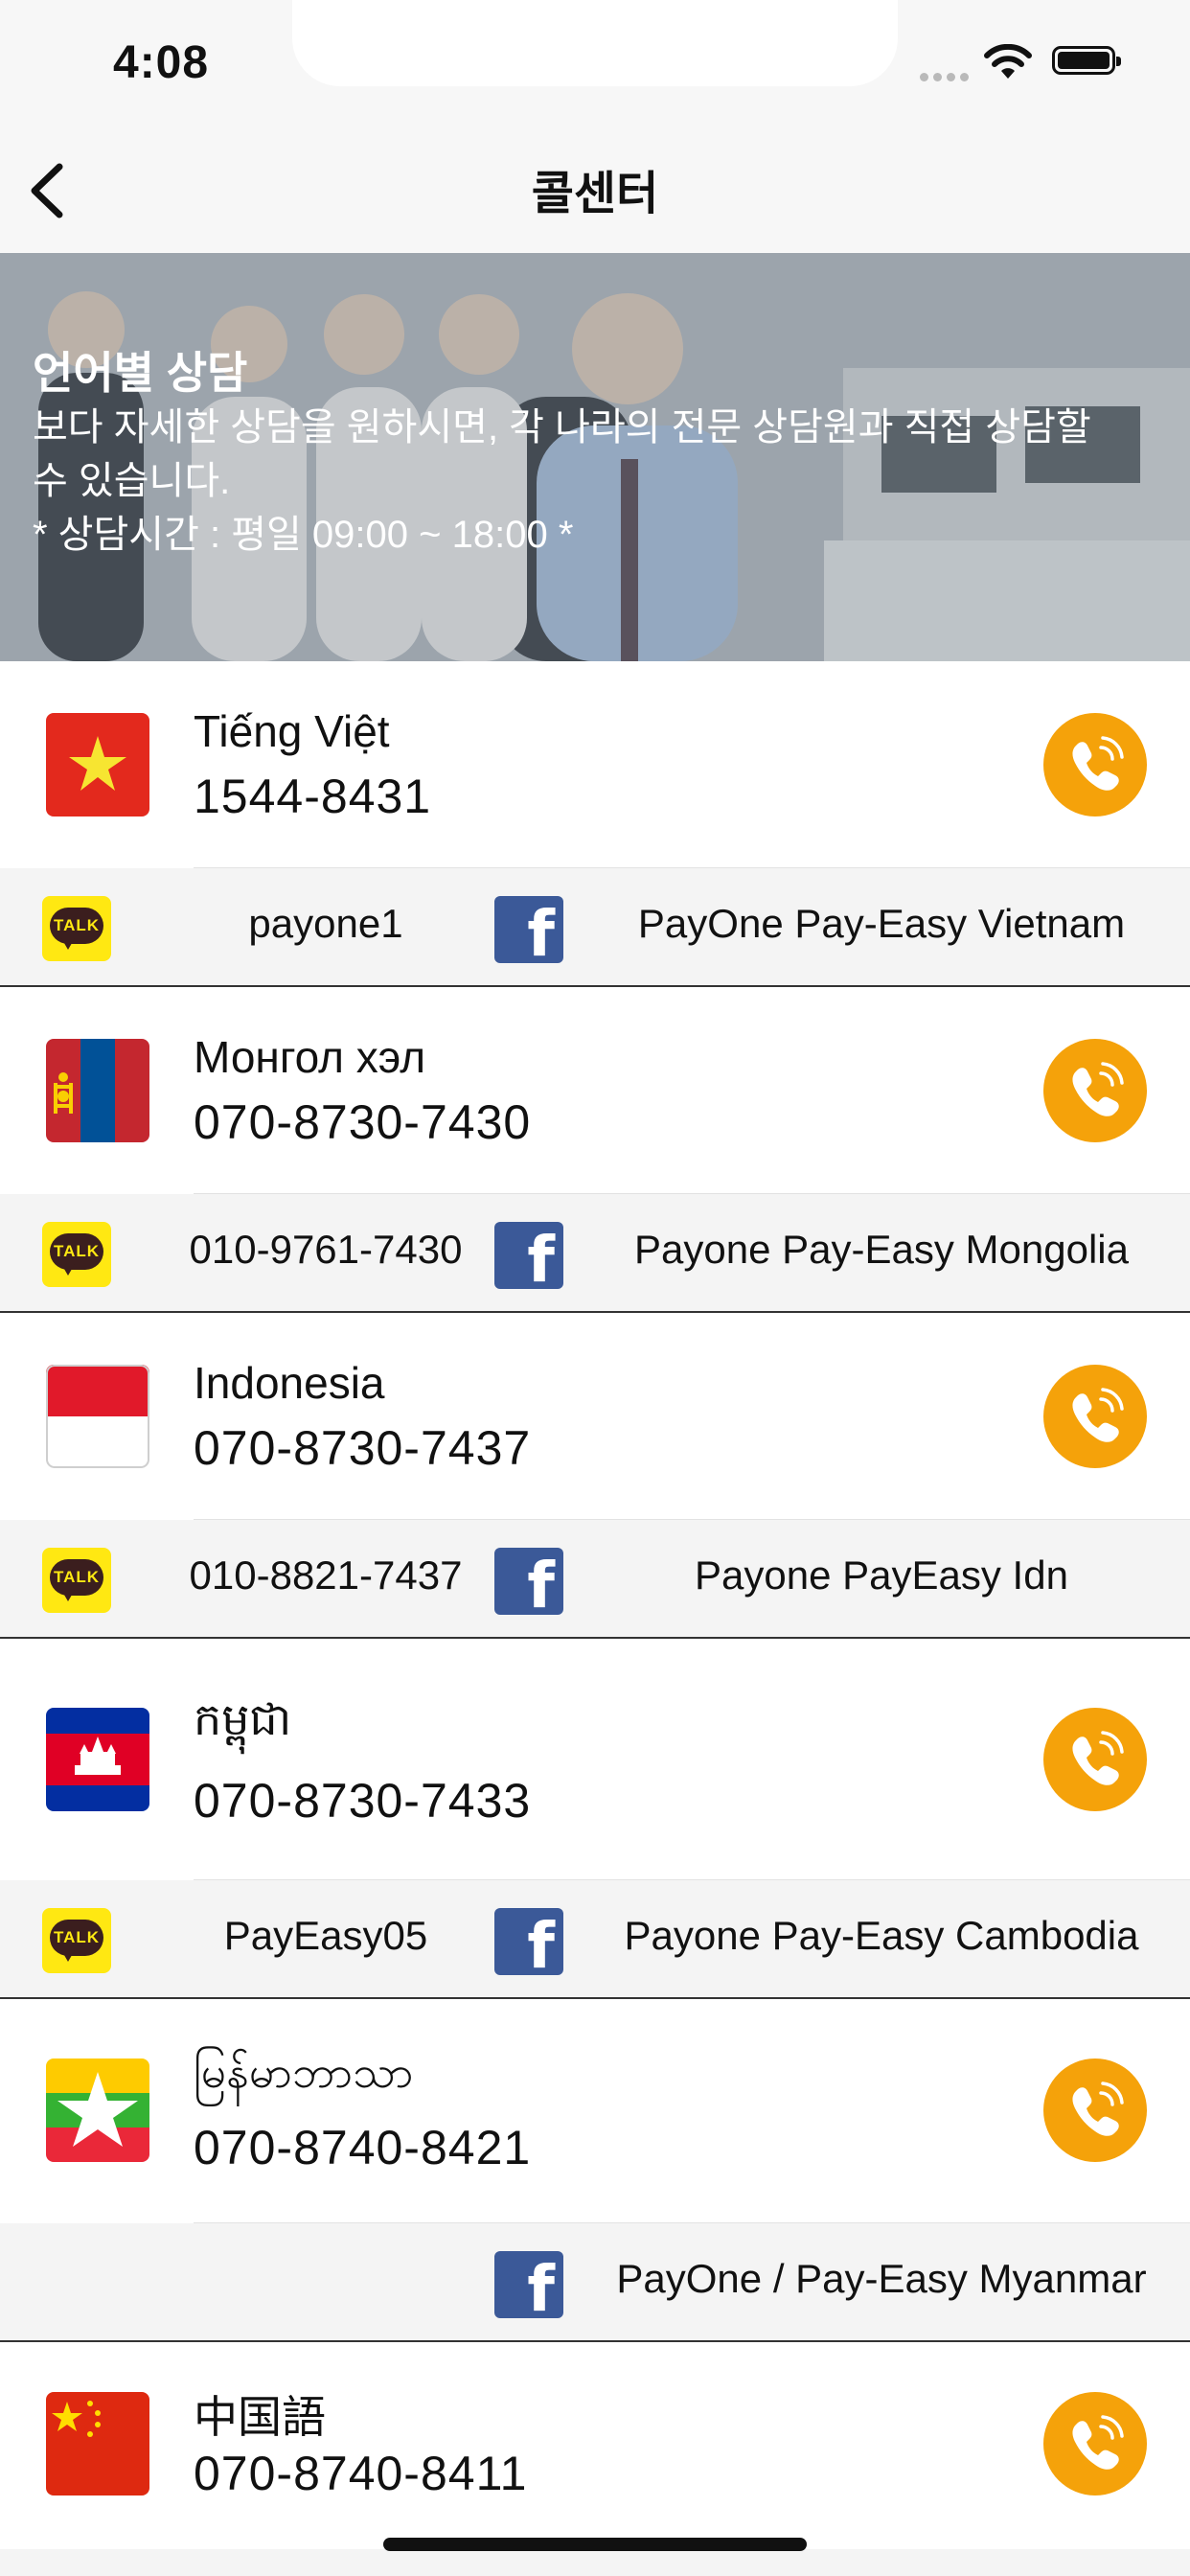 The width and height of the screenshot is (1190, 2576). What do you see at coordinates (363, 2147) in the screenshot?
I see `phone-number: 070-8740-8421` at bounding box center [363, 2147].